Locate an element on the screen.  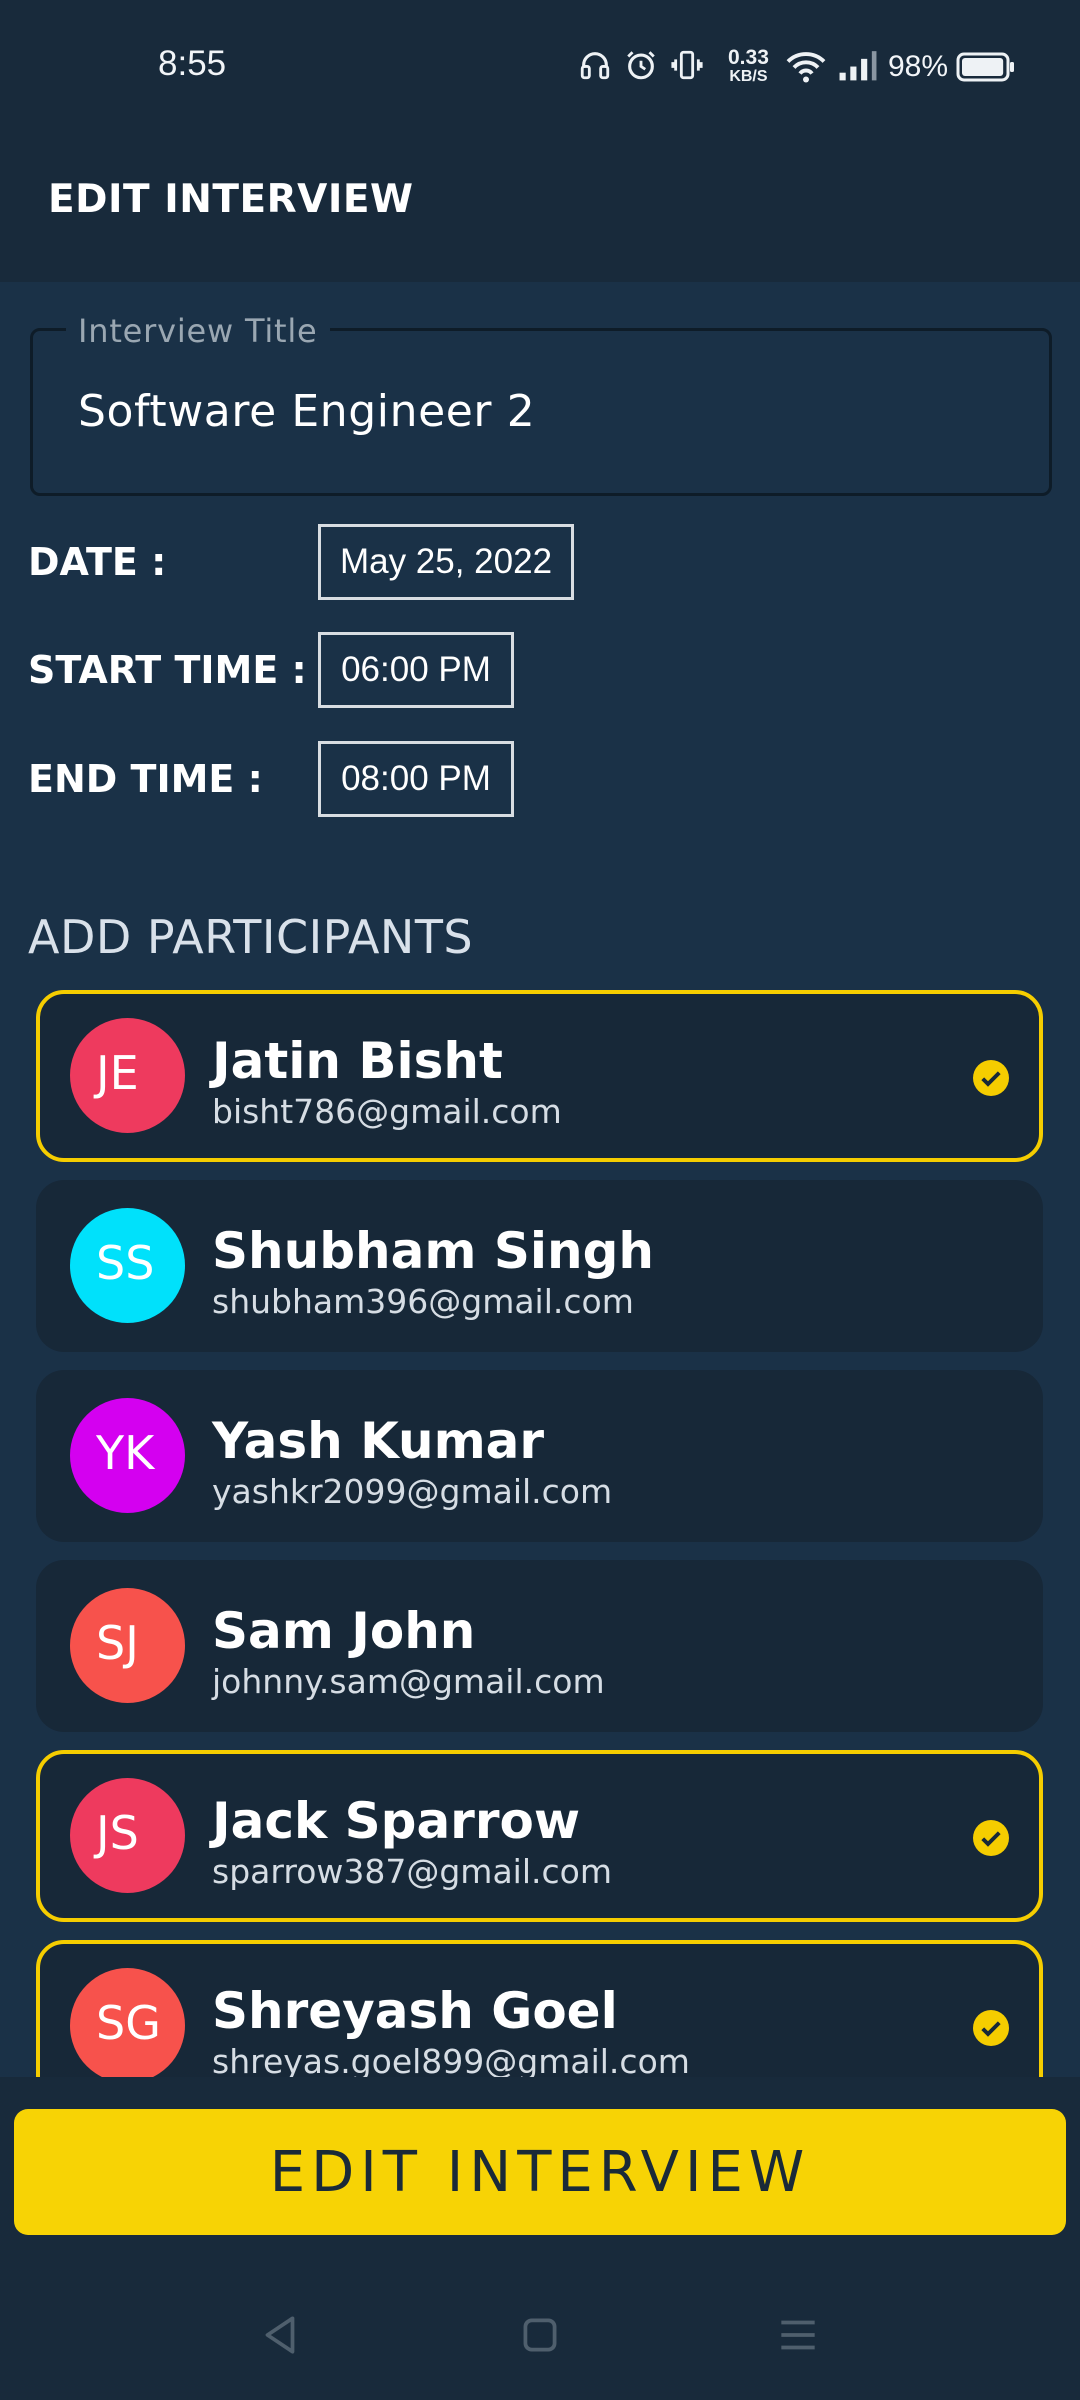
avatar-initials: JS is located at coordinates (117, 1833).